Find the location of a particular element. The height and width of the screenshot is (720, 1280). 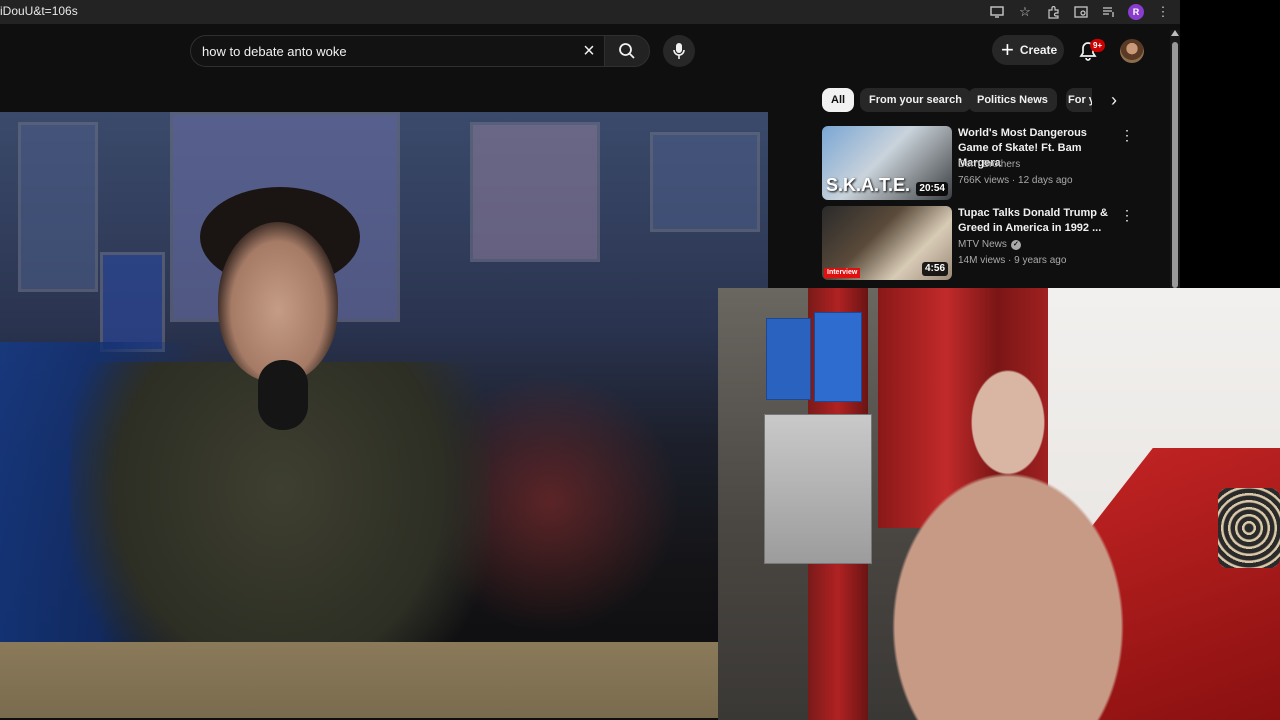

browser-action-icons: ☆ R ⋮ is located at coordinates (1080, 12).